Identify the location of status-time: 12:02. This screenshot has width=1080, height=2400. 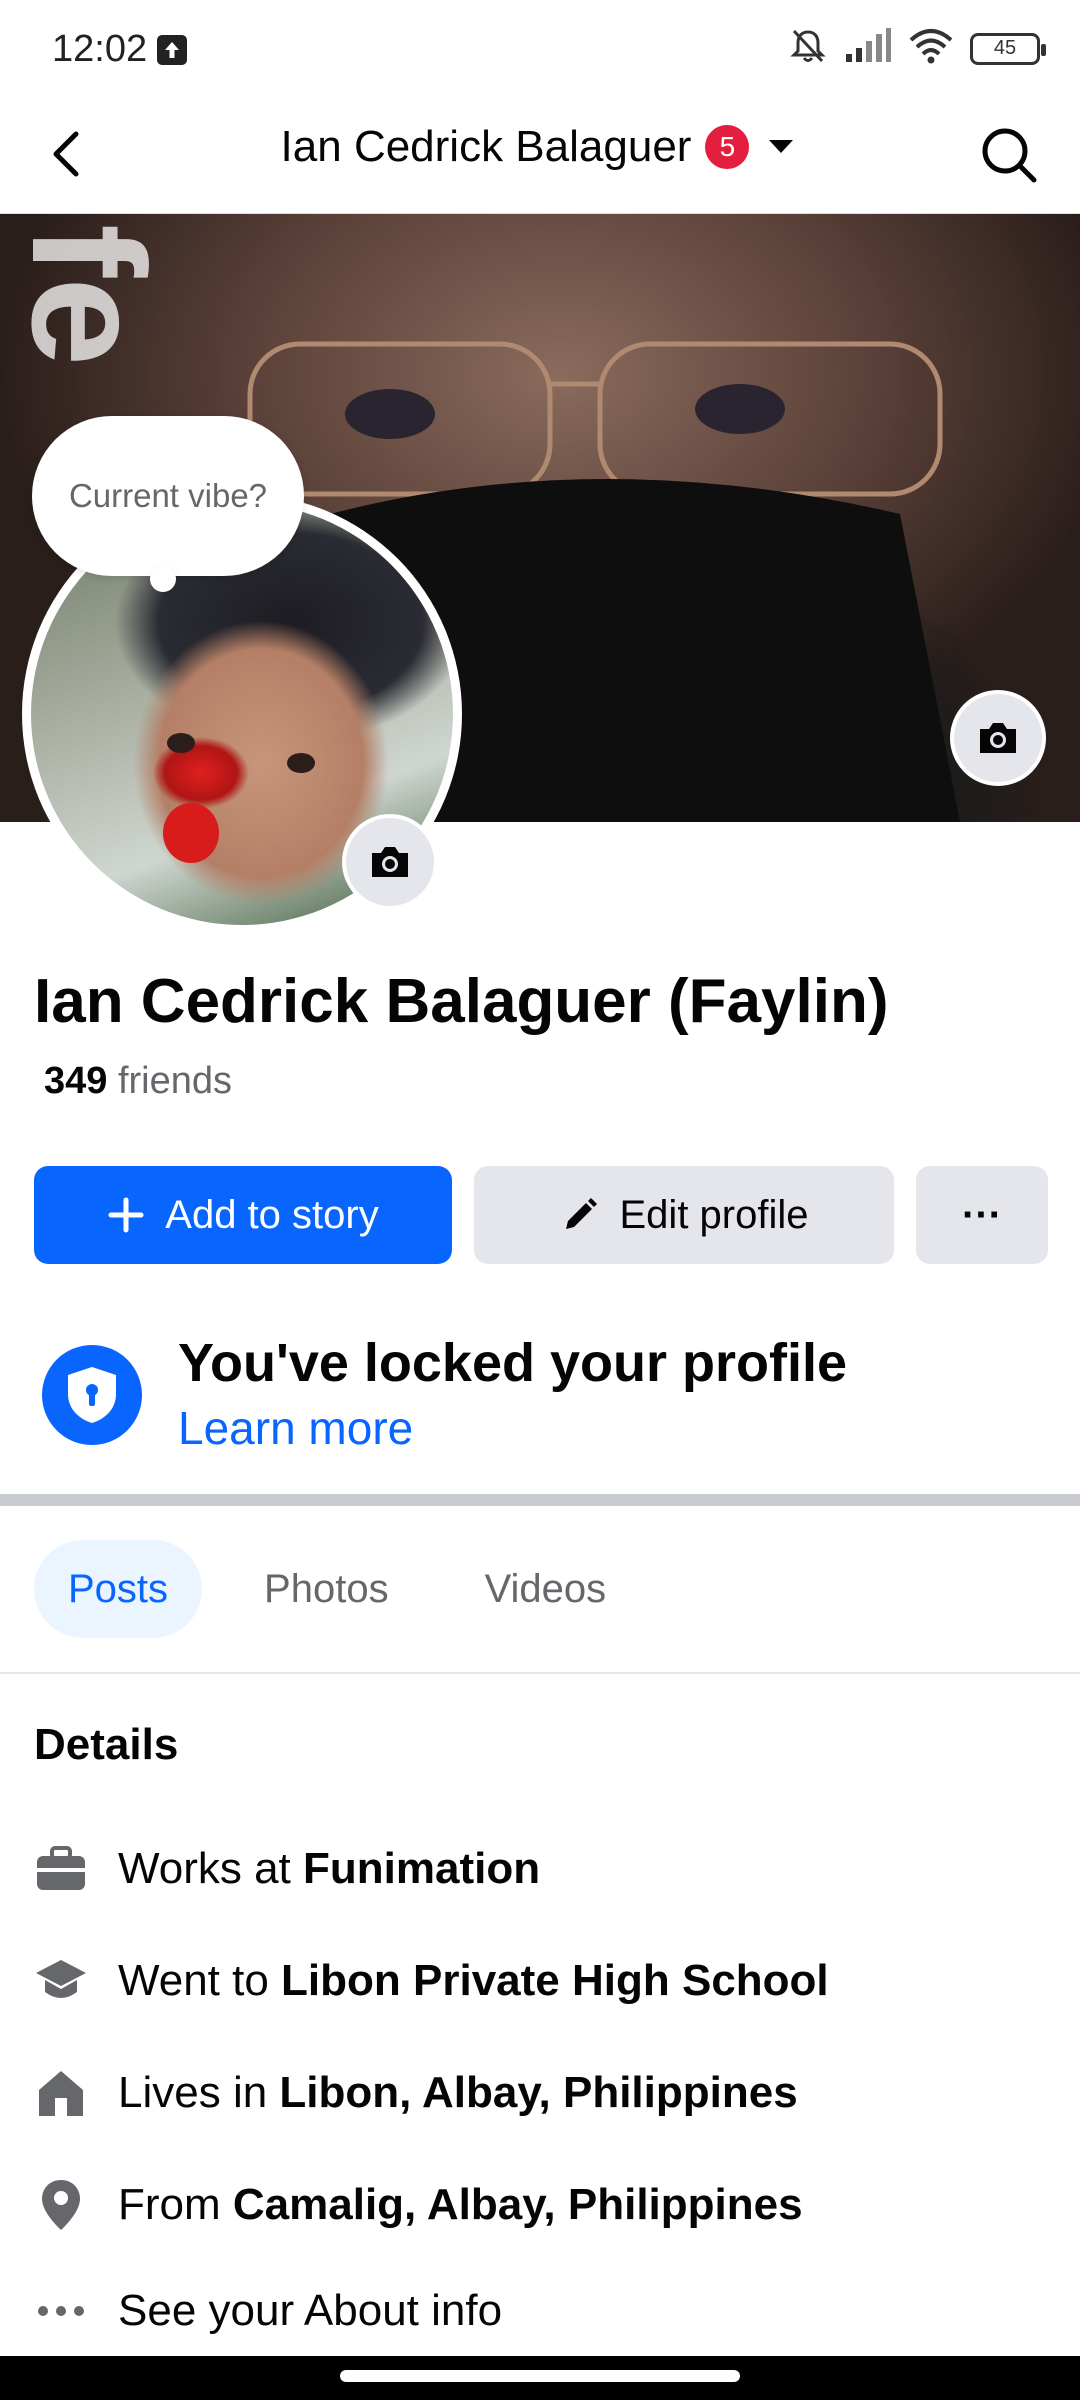
(100, 49).